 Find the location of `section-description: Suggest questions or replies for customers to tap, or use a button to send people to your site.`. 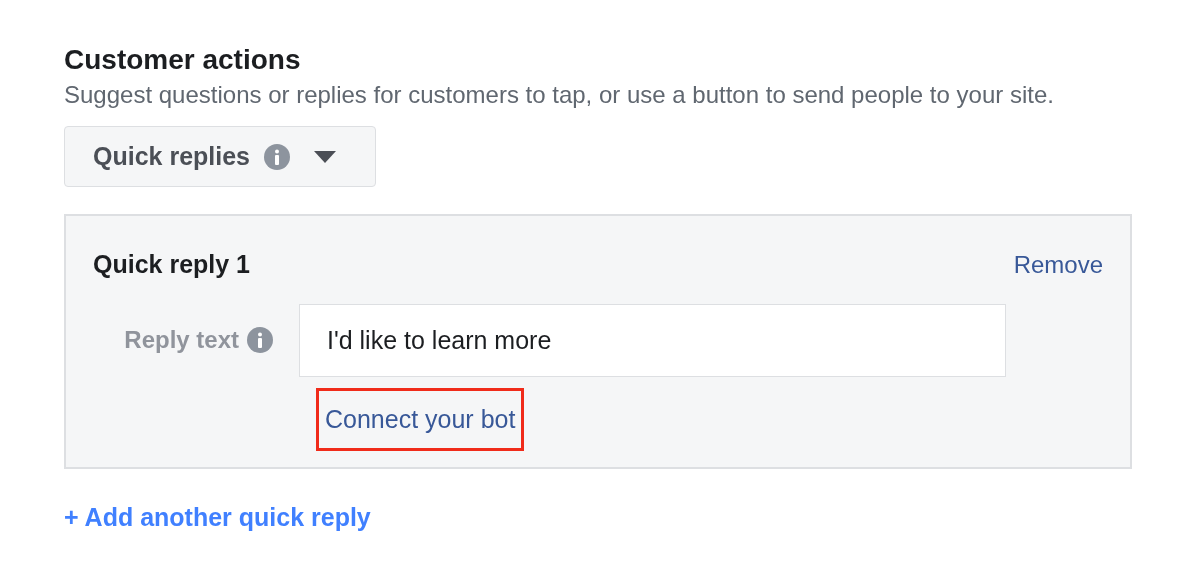

section-description: Suggest questions or replies for customers to tap, or use a button to send people to your site. is located at coordinates (559, 95).